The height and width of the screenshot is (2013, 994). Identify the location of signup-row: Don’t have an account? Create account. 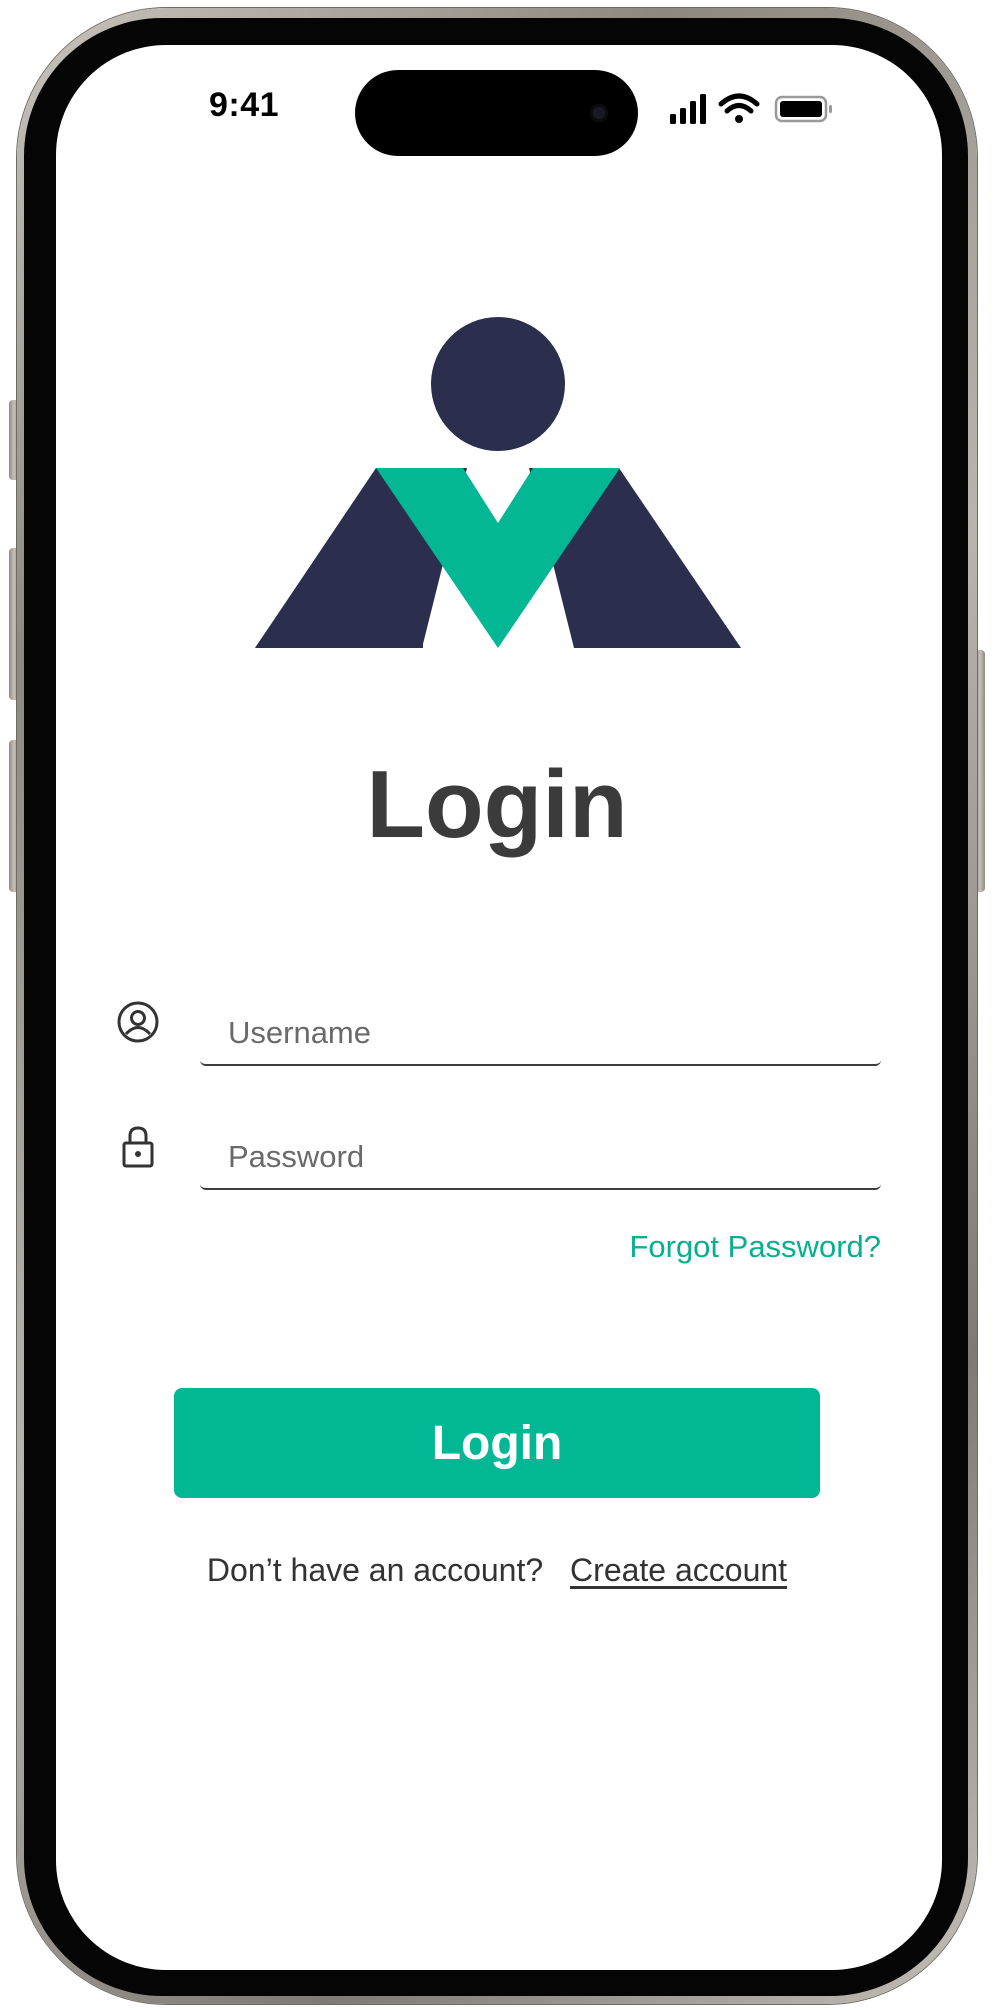
(497, 1570).